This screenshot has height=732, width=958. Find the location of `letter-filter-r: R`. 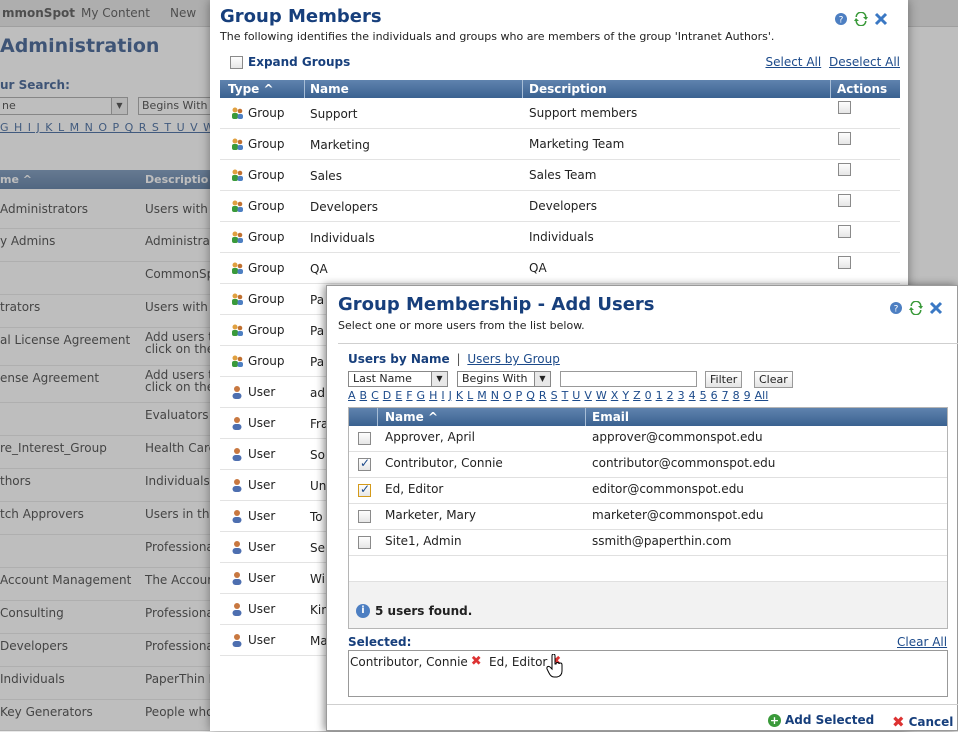

letter-filter-r: R is located at coordinates (543, 395).